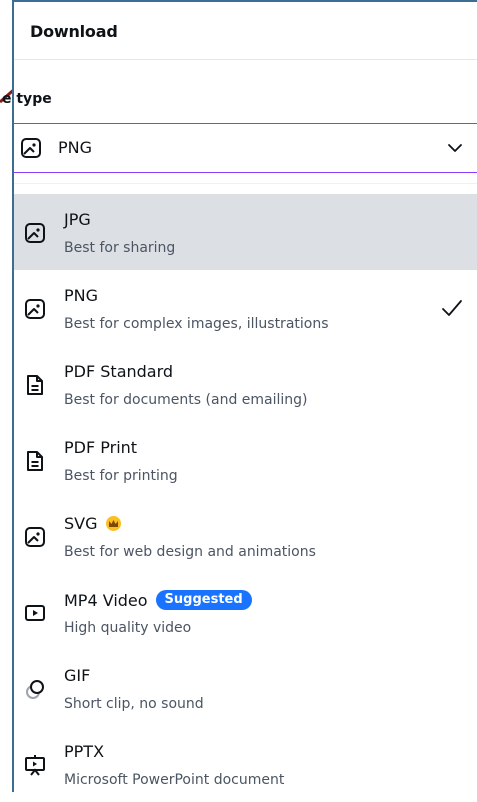  I want to click on option-title: PDF Standard, so click(119, 371).